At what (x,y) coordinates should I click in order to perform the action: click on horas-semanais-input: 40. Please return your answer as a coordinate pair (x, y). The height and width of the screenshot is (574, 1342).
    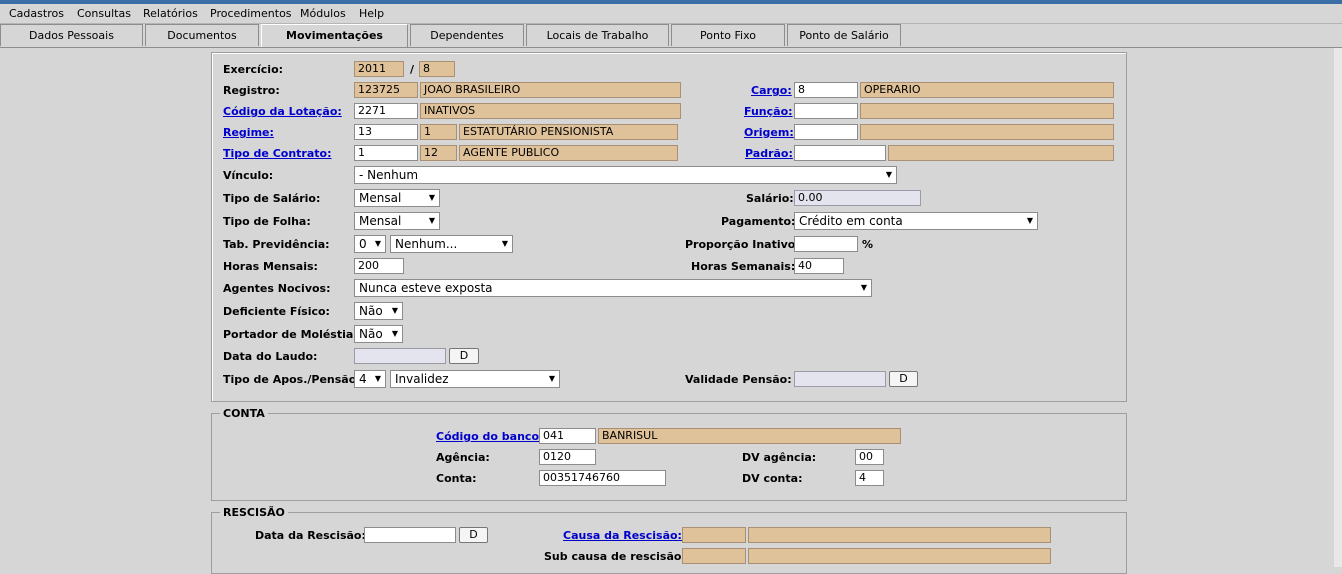
    Looking at the image, I should click on (819, 266).